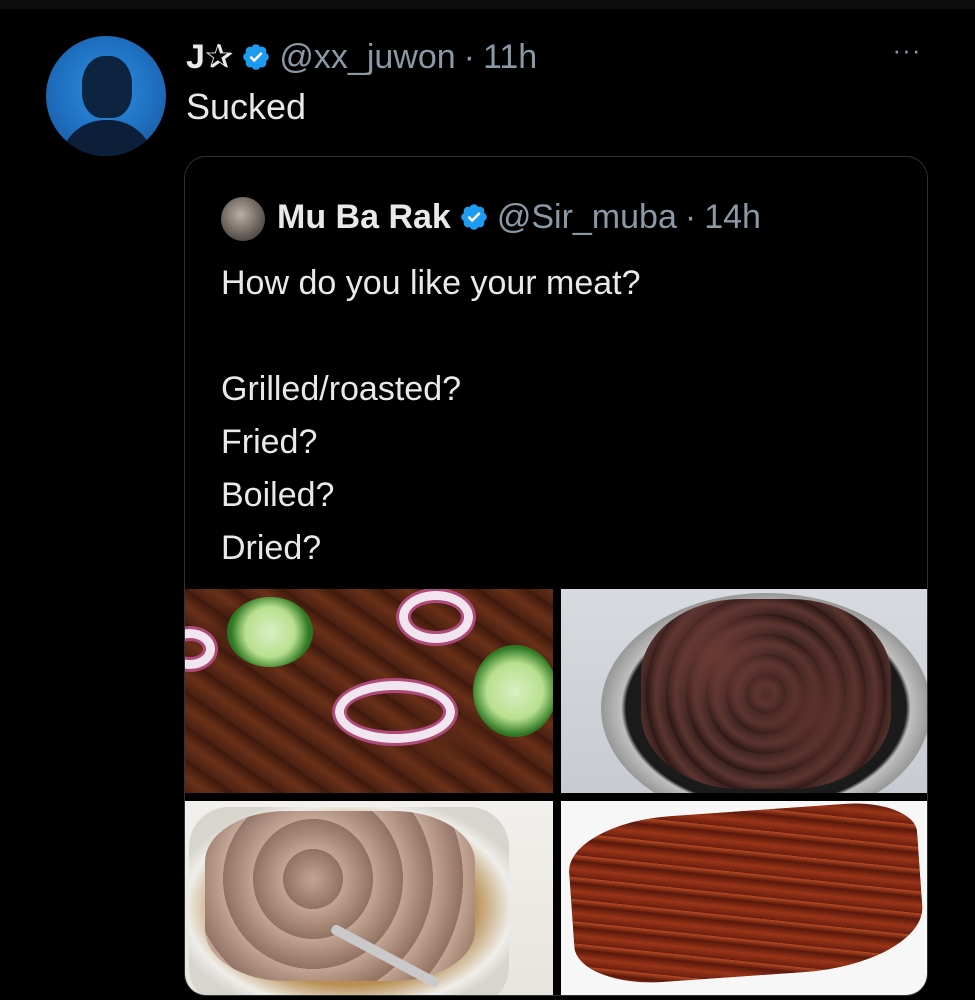  What do you see at coordinates (367, 57) in the screenshot?
I see `handle: @xx_juwon` at bounding box center [367, 57].